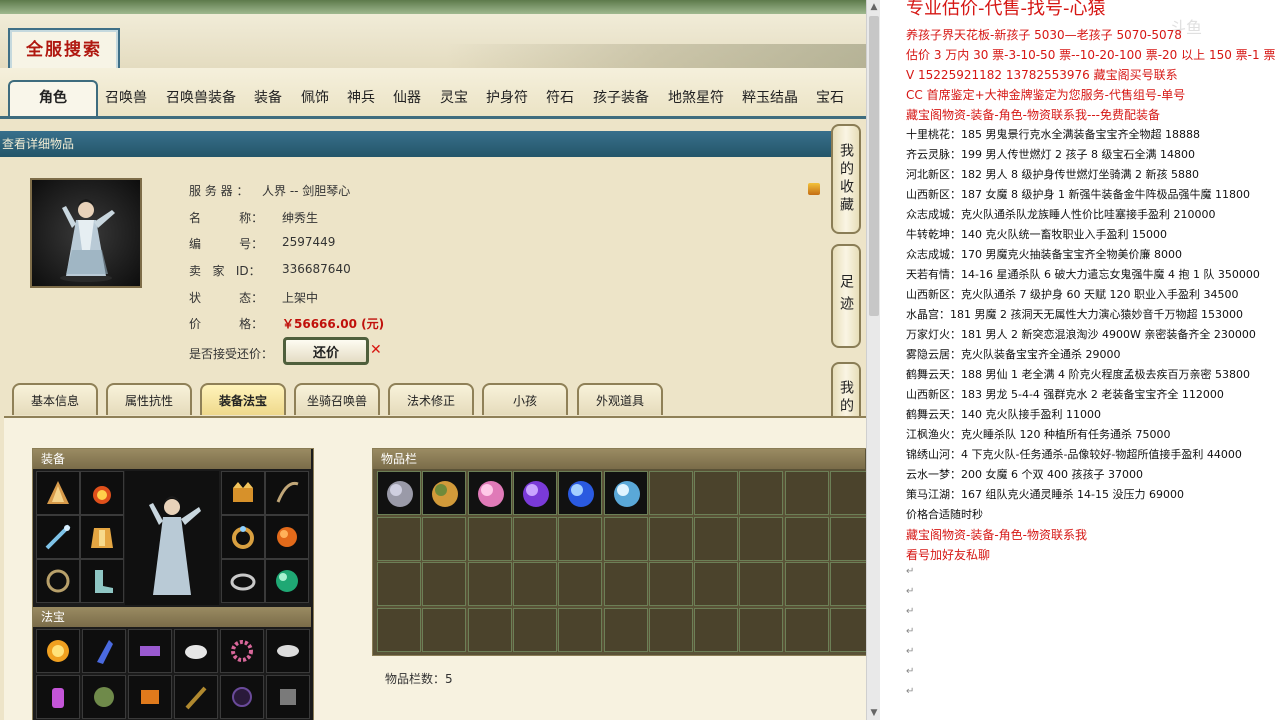 This screenshot has width=1280, height=720. Describe the element at coordinates (102, 537) in the screenshot. I see `equip-slot-armor` at that location.